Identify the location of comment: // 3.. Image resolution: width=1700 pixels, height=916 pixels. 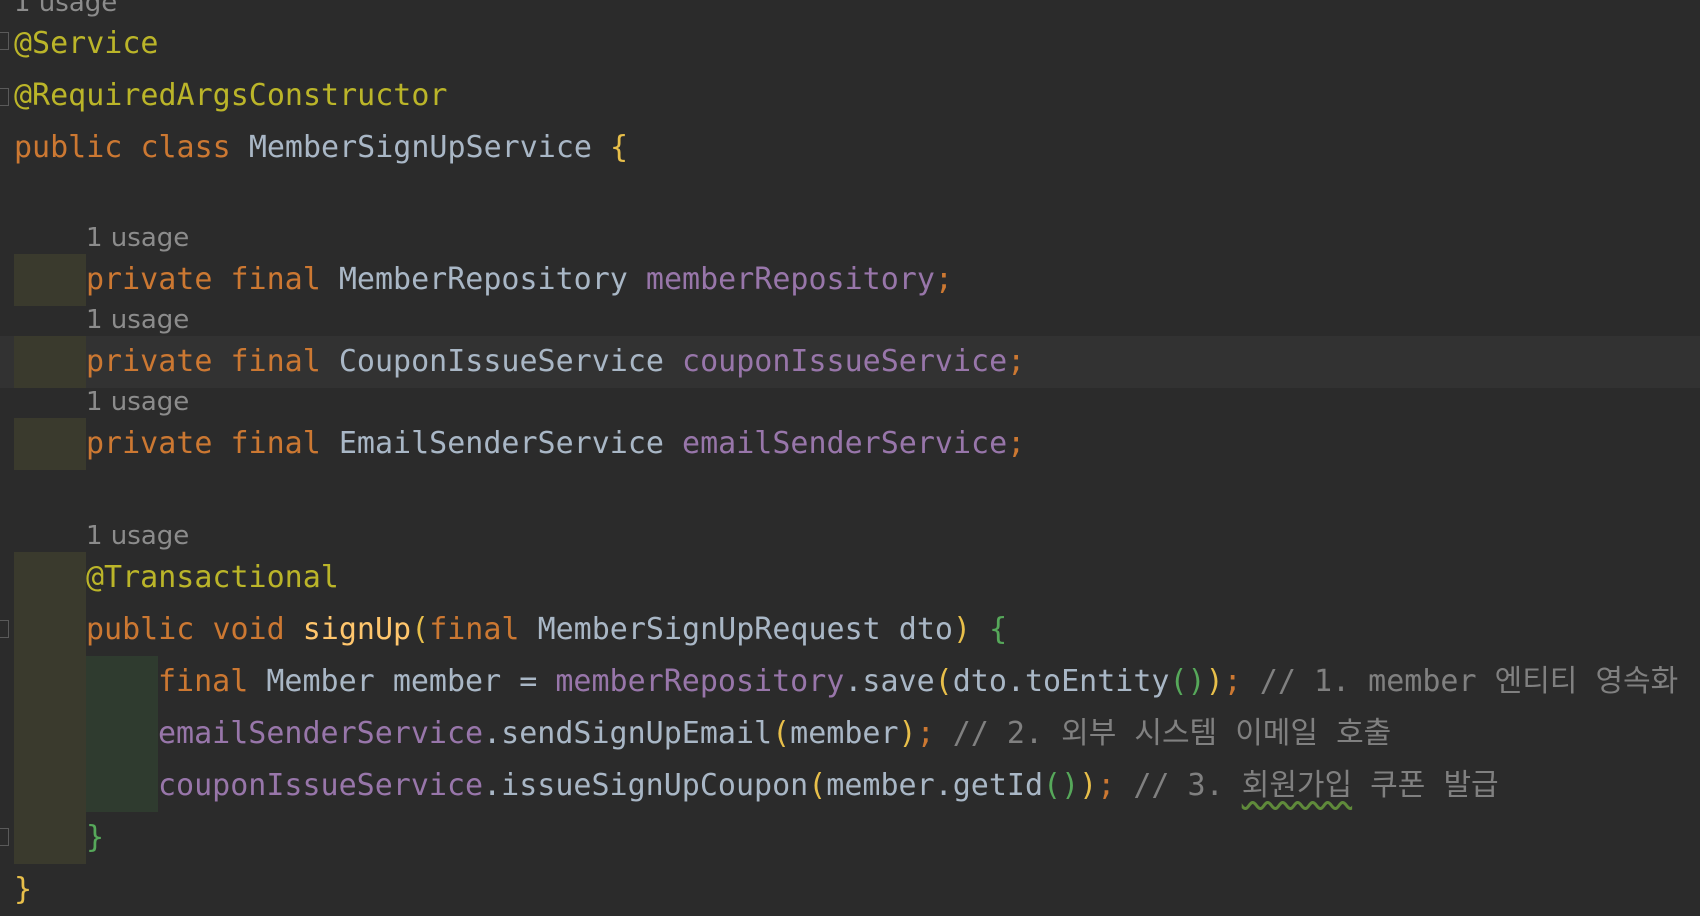
(1187, 785).